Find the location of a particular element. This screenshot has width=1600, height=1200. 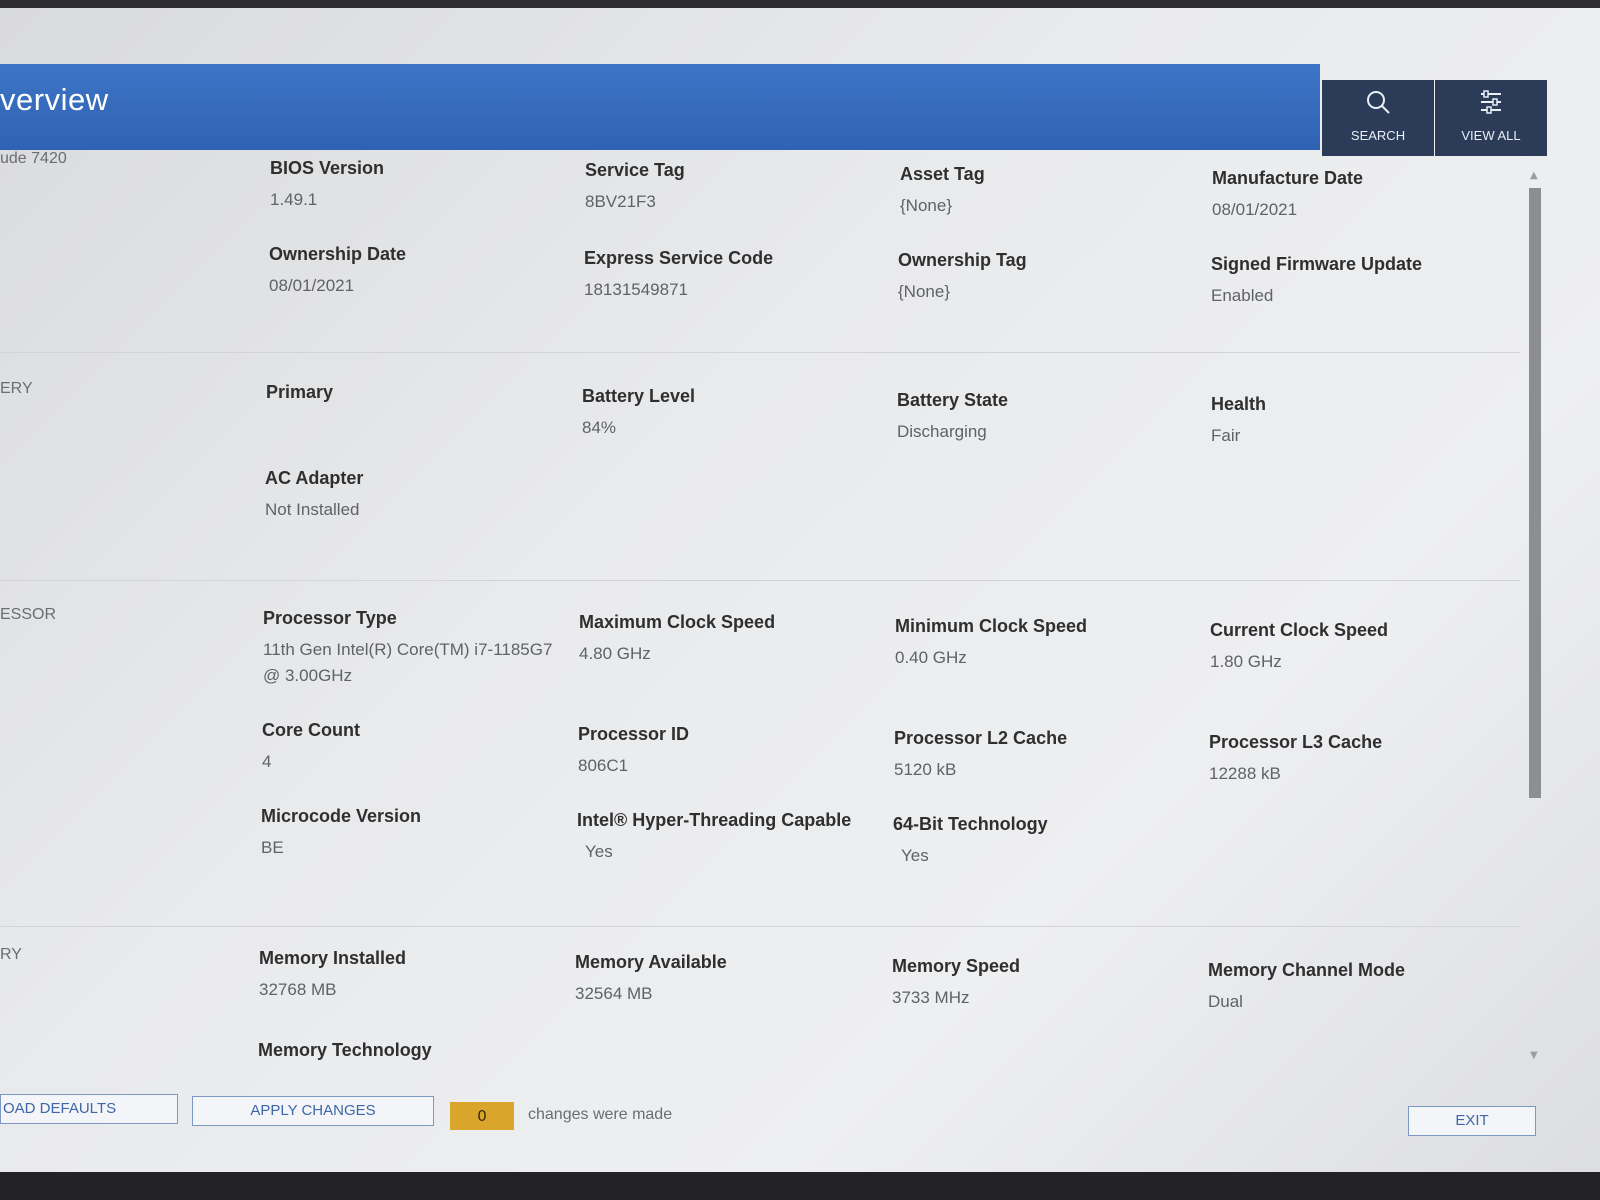

field-value: 4.80 GHz is located at coordinates (615, 653).